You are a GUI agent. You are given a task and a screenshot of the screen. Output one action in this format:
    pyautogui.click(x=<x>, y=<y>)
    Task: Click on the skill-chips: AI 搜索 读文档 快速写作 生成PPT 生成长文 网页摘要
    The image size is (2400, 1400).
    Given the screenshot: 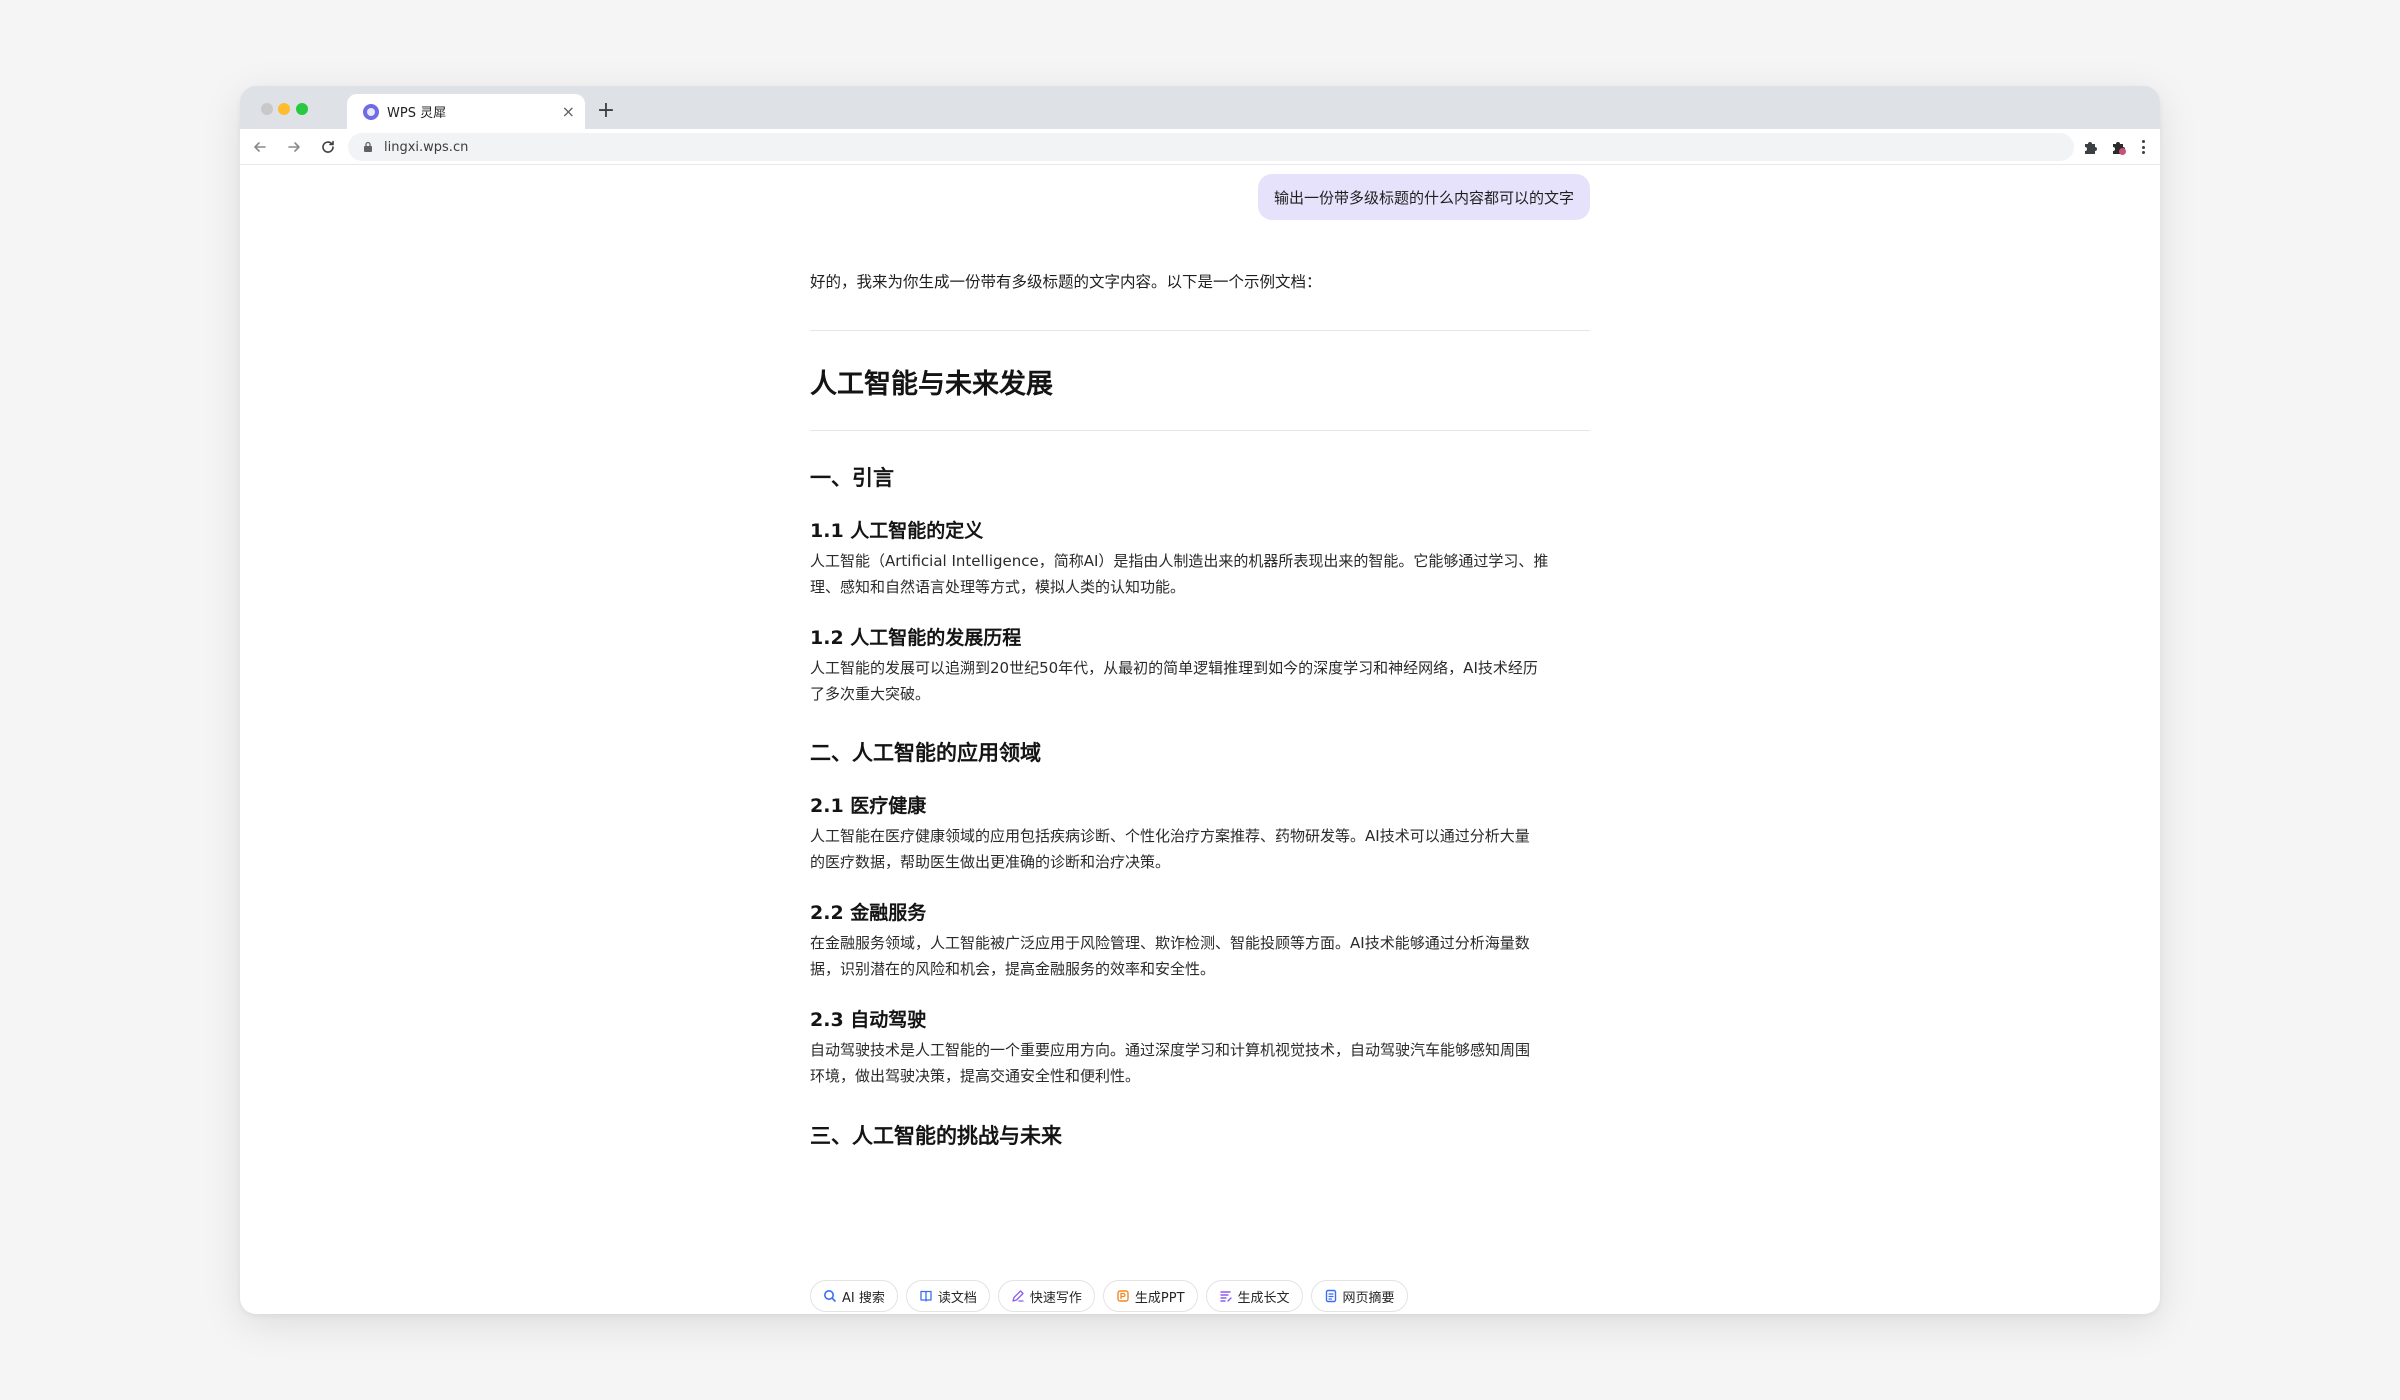 What is the action you would take?
    pyautogui.click(x=1109, y=1296)
    